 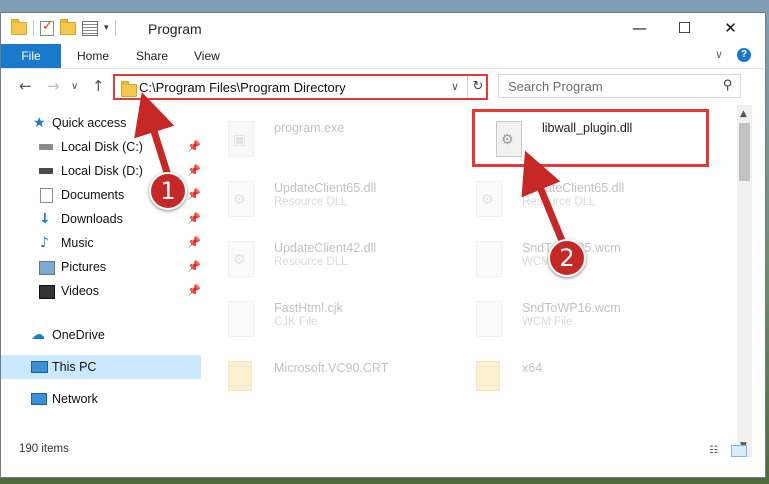 What do you see at coordinates (545, 200) in the screenshot?
I see `arrow-to-dll-file` at bounding box center [545, 200].